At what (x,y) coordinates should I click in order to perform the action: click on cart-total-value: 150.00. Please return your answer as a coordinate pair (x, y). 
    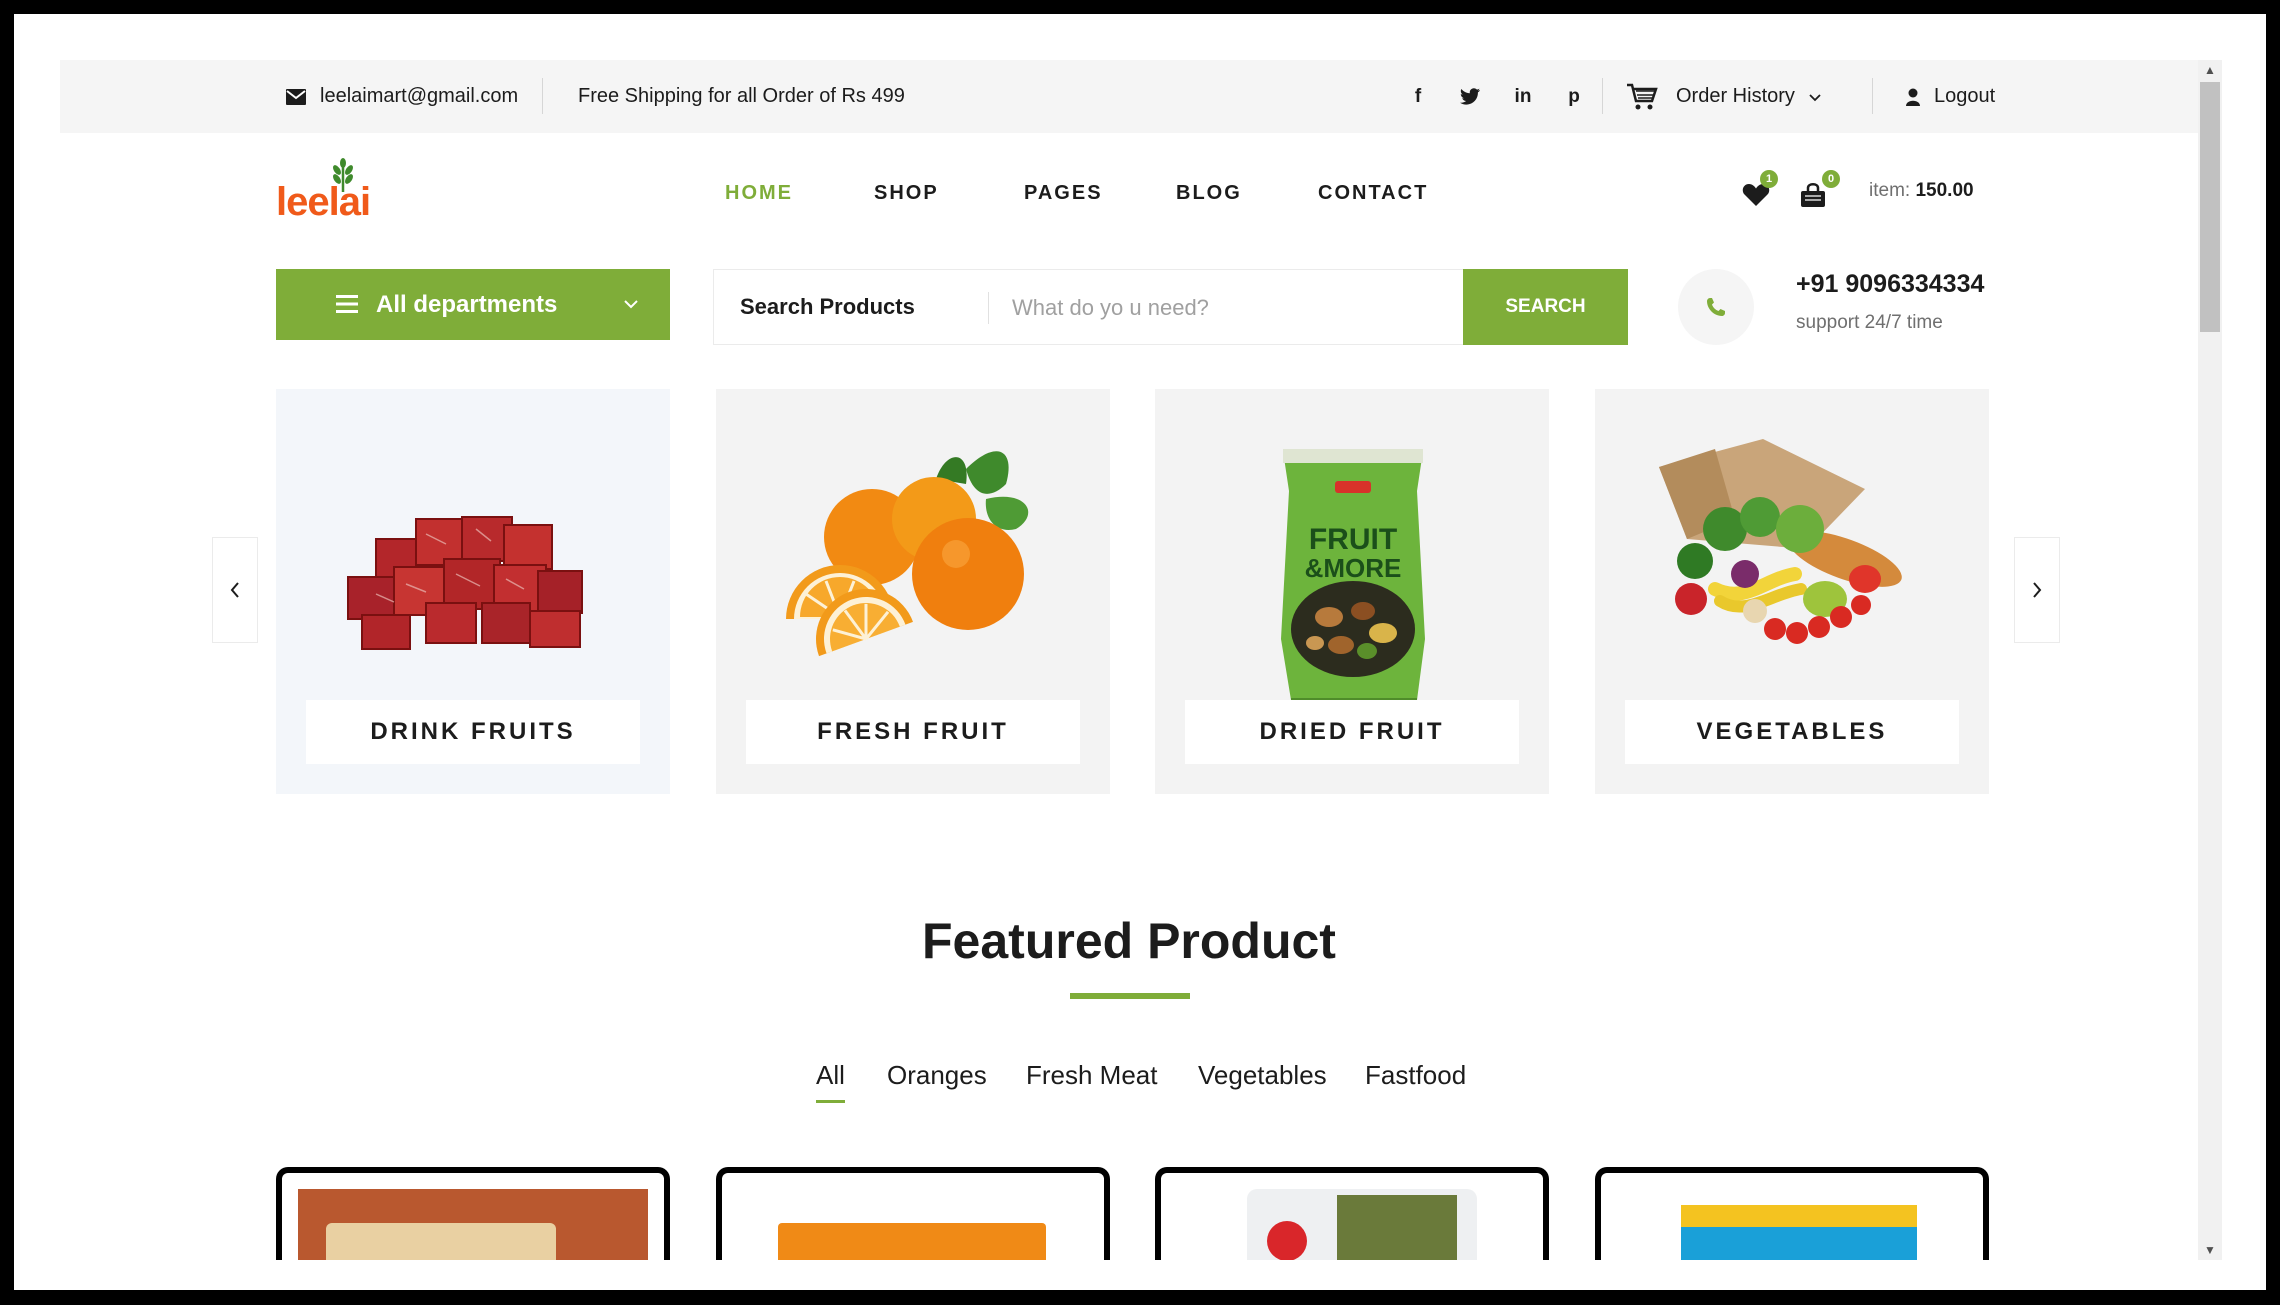
    Looking at the image, I should click on (1944, 190).